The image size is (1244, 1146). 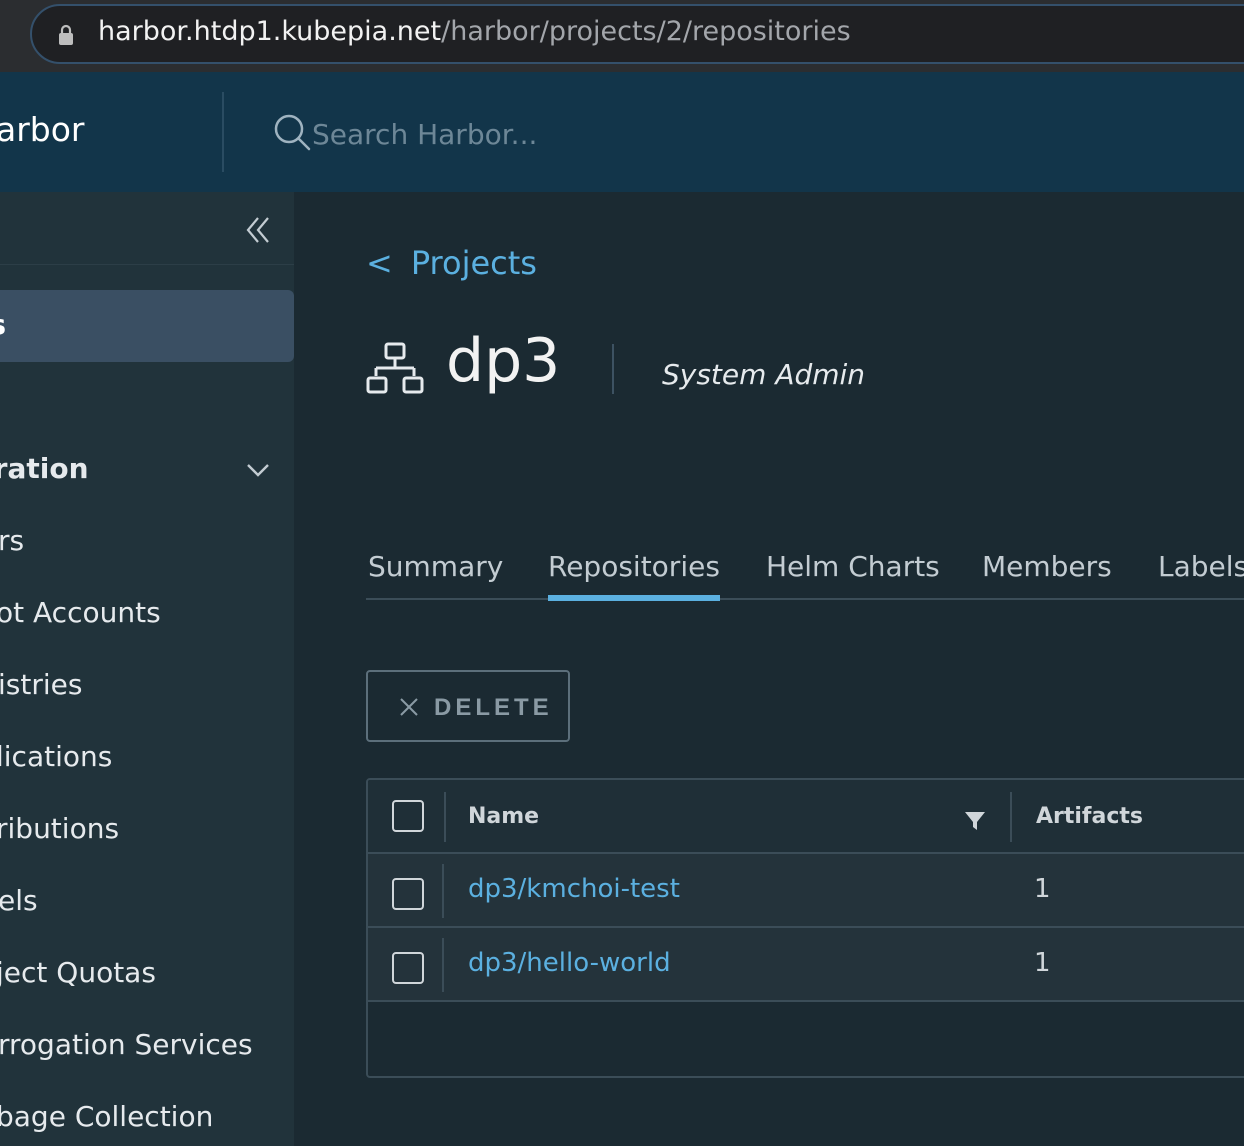 What do you see at coordinates (493, 707) in the screenshot?
I see `delete-button-label: DELETE` at bounding box center [493, 707].